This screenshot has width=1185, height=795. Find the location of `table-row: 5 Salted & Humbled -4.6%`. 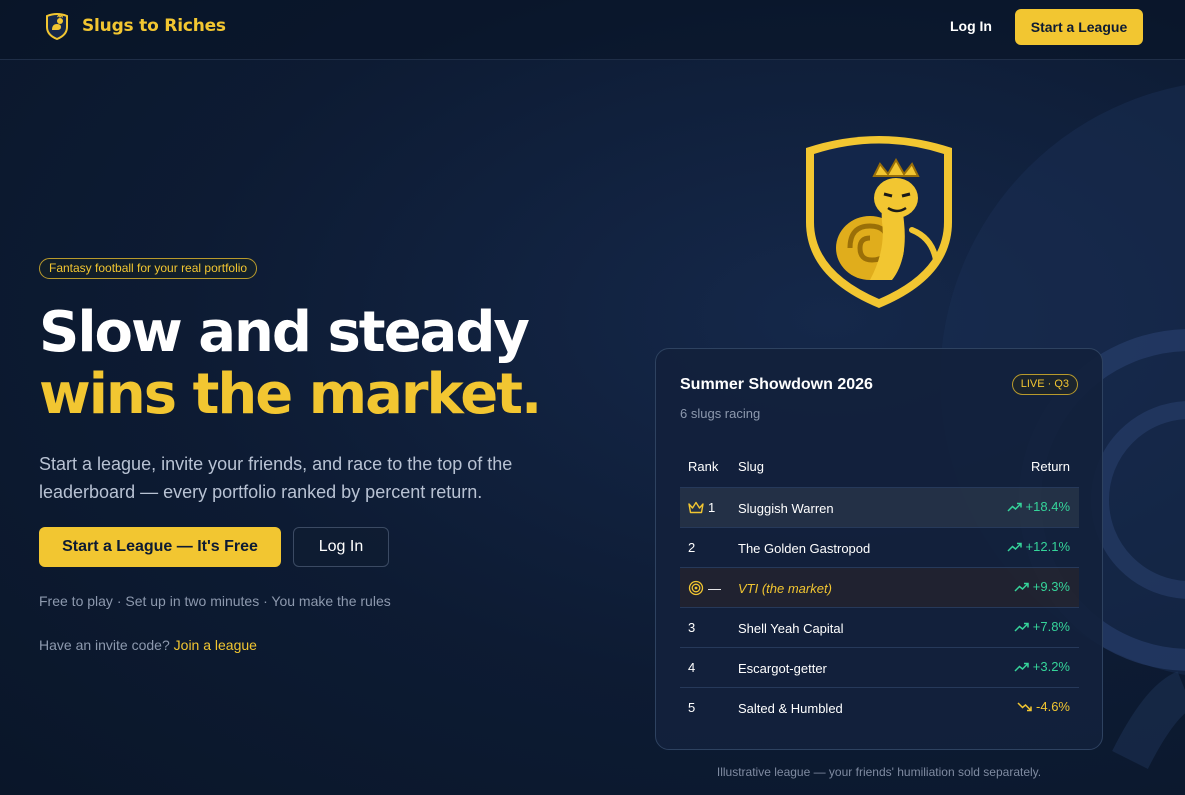

table-row: 5 Salted & Humbled -4.6% is located at coordinates (879, 707).